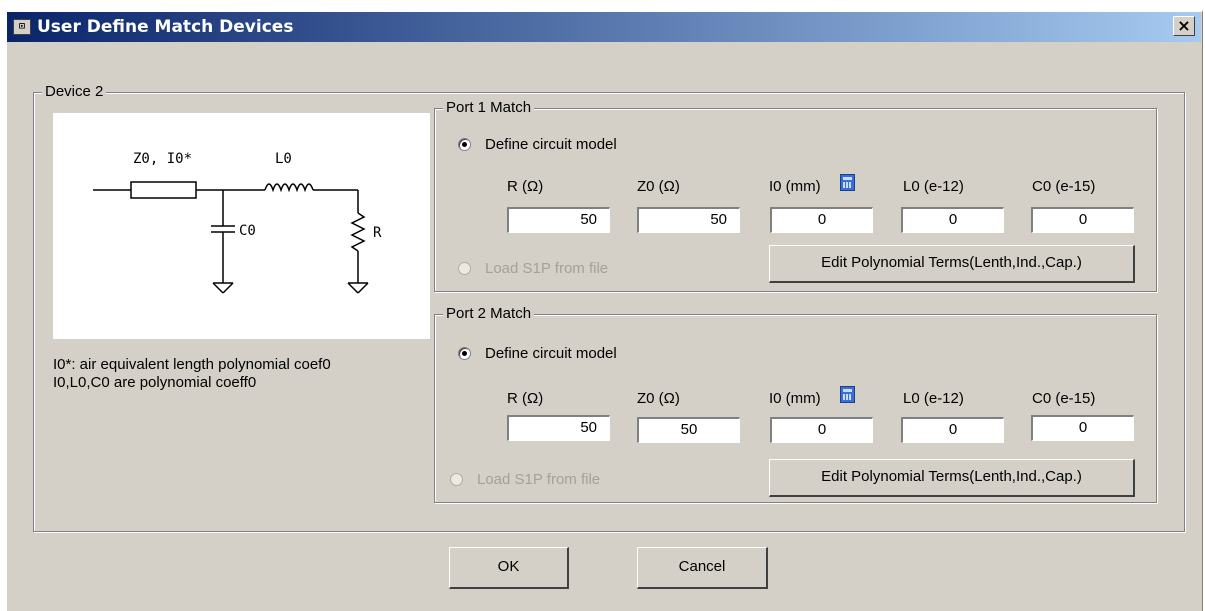  I want to click on ok-button: OK, so click(509, 568).